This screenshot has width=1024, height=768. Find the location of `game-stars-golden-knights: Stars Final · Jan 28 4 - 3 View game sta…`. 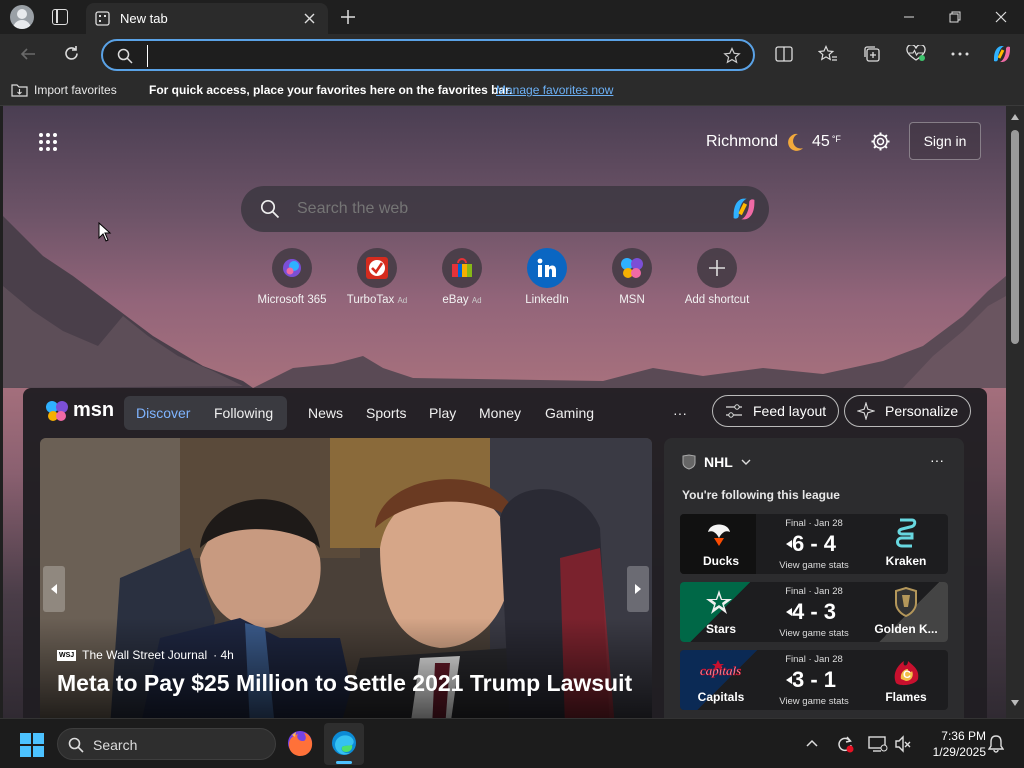

game-stars-golden-knights: Stars Final · Jan 28 4 - 3 View game sta… is located at coordinates (814, 612).